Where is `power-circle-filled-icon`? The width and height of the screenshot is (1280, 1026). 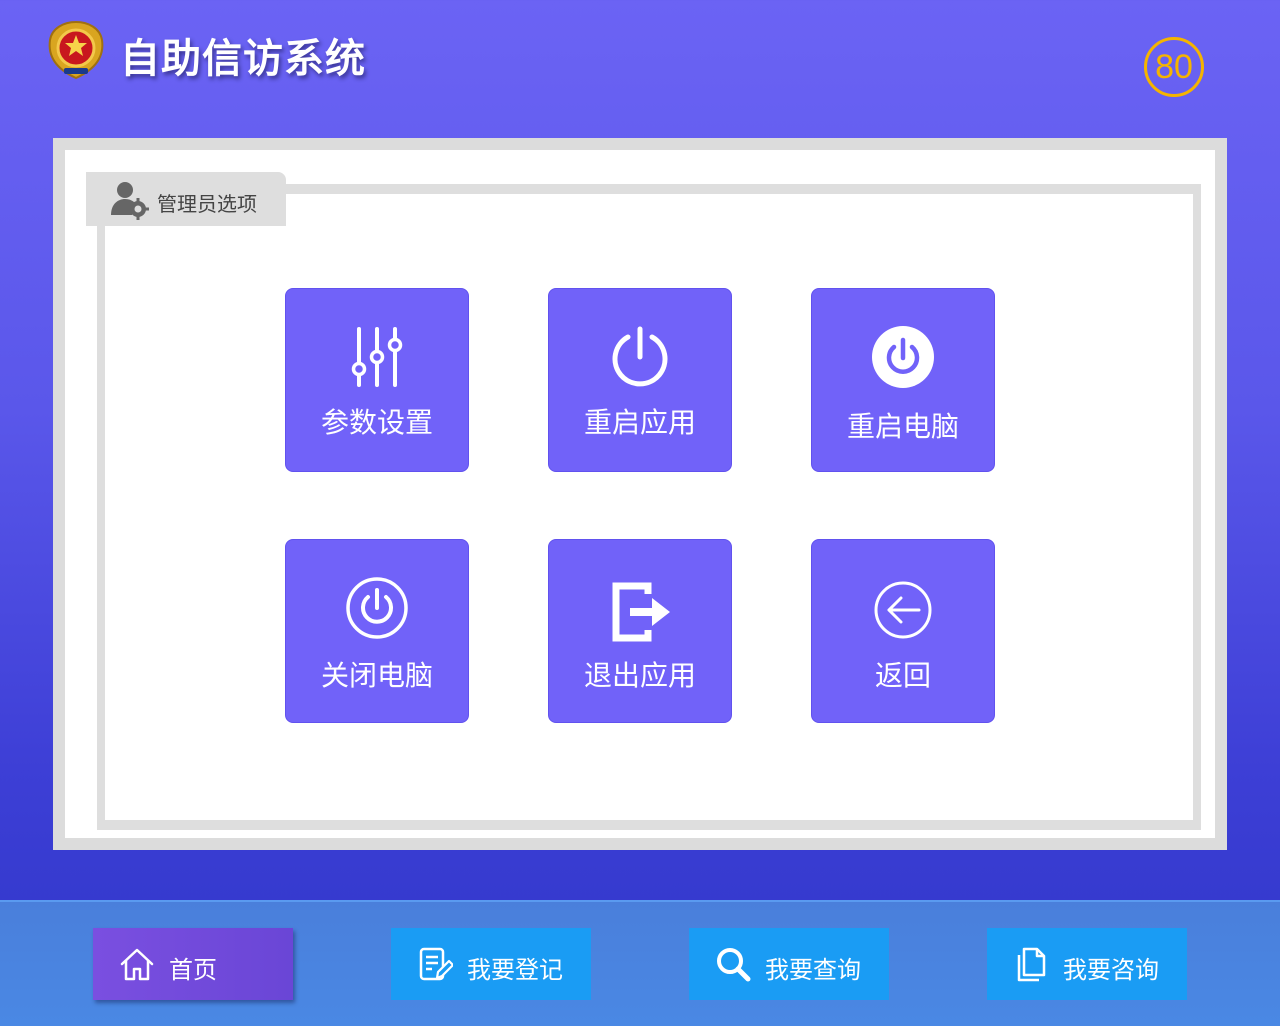 power-circle-filled-icon is located at coordinates (903, 357).